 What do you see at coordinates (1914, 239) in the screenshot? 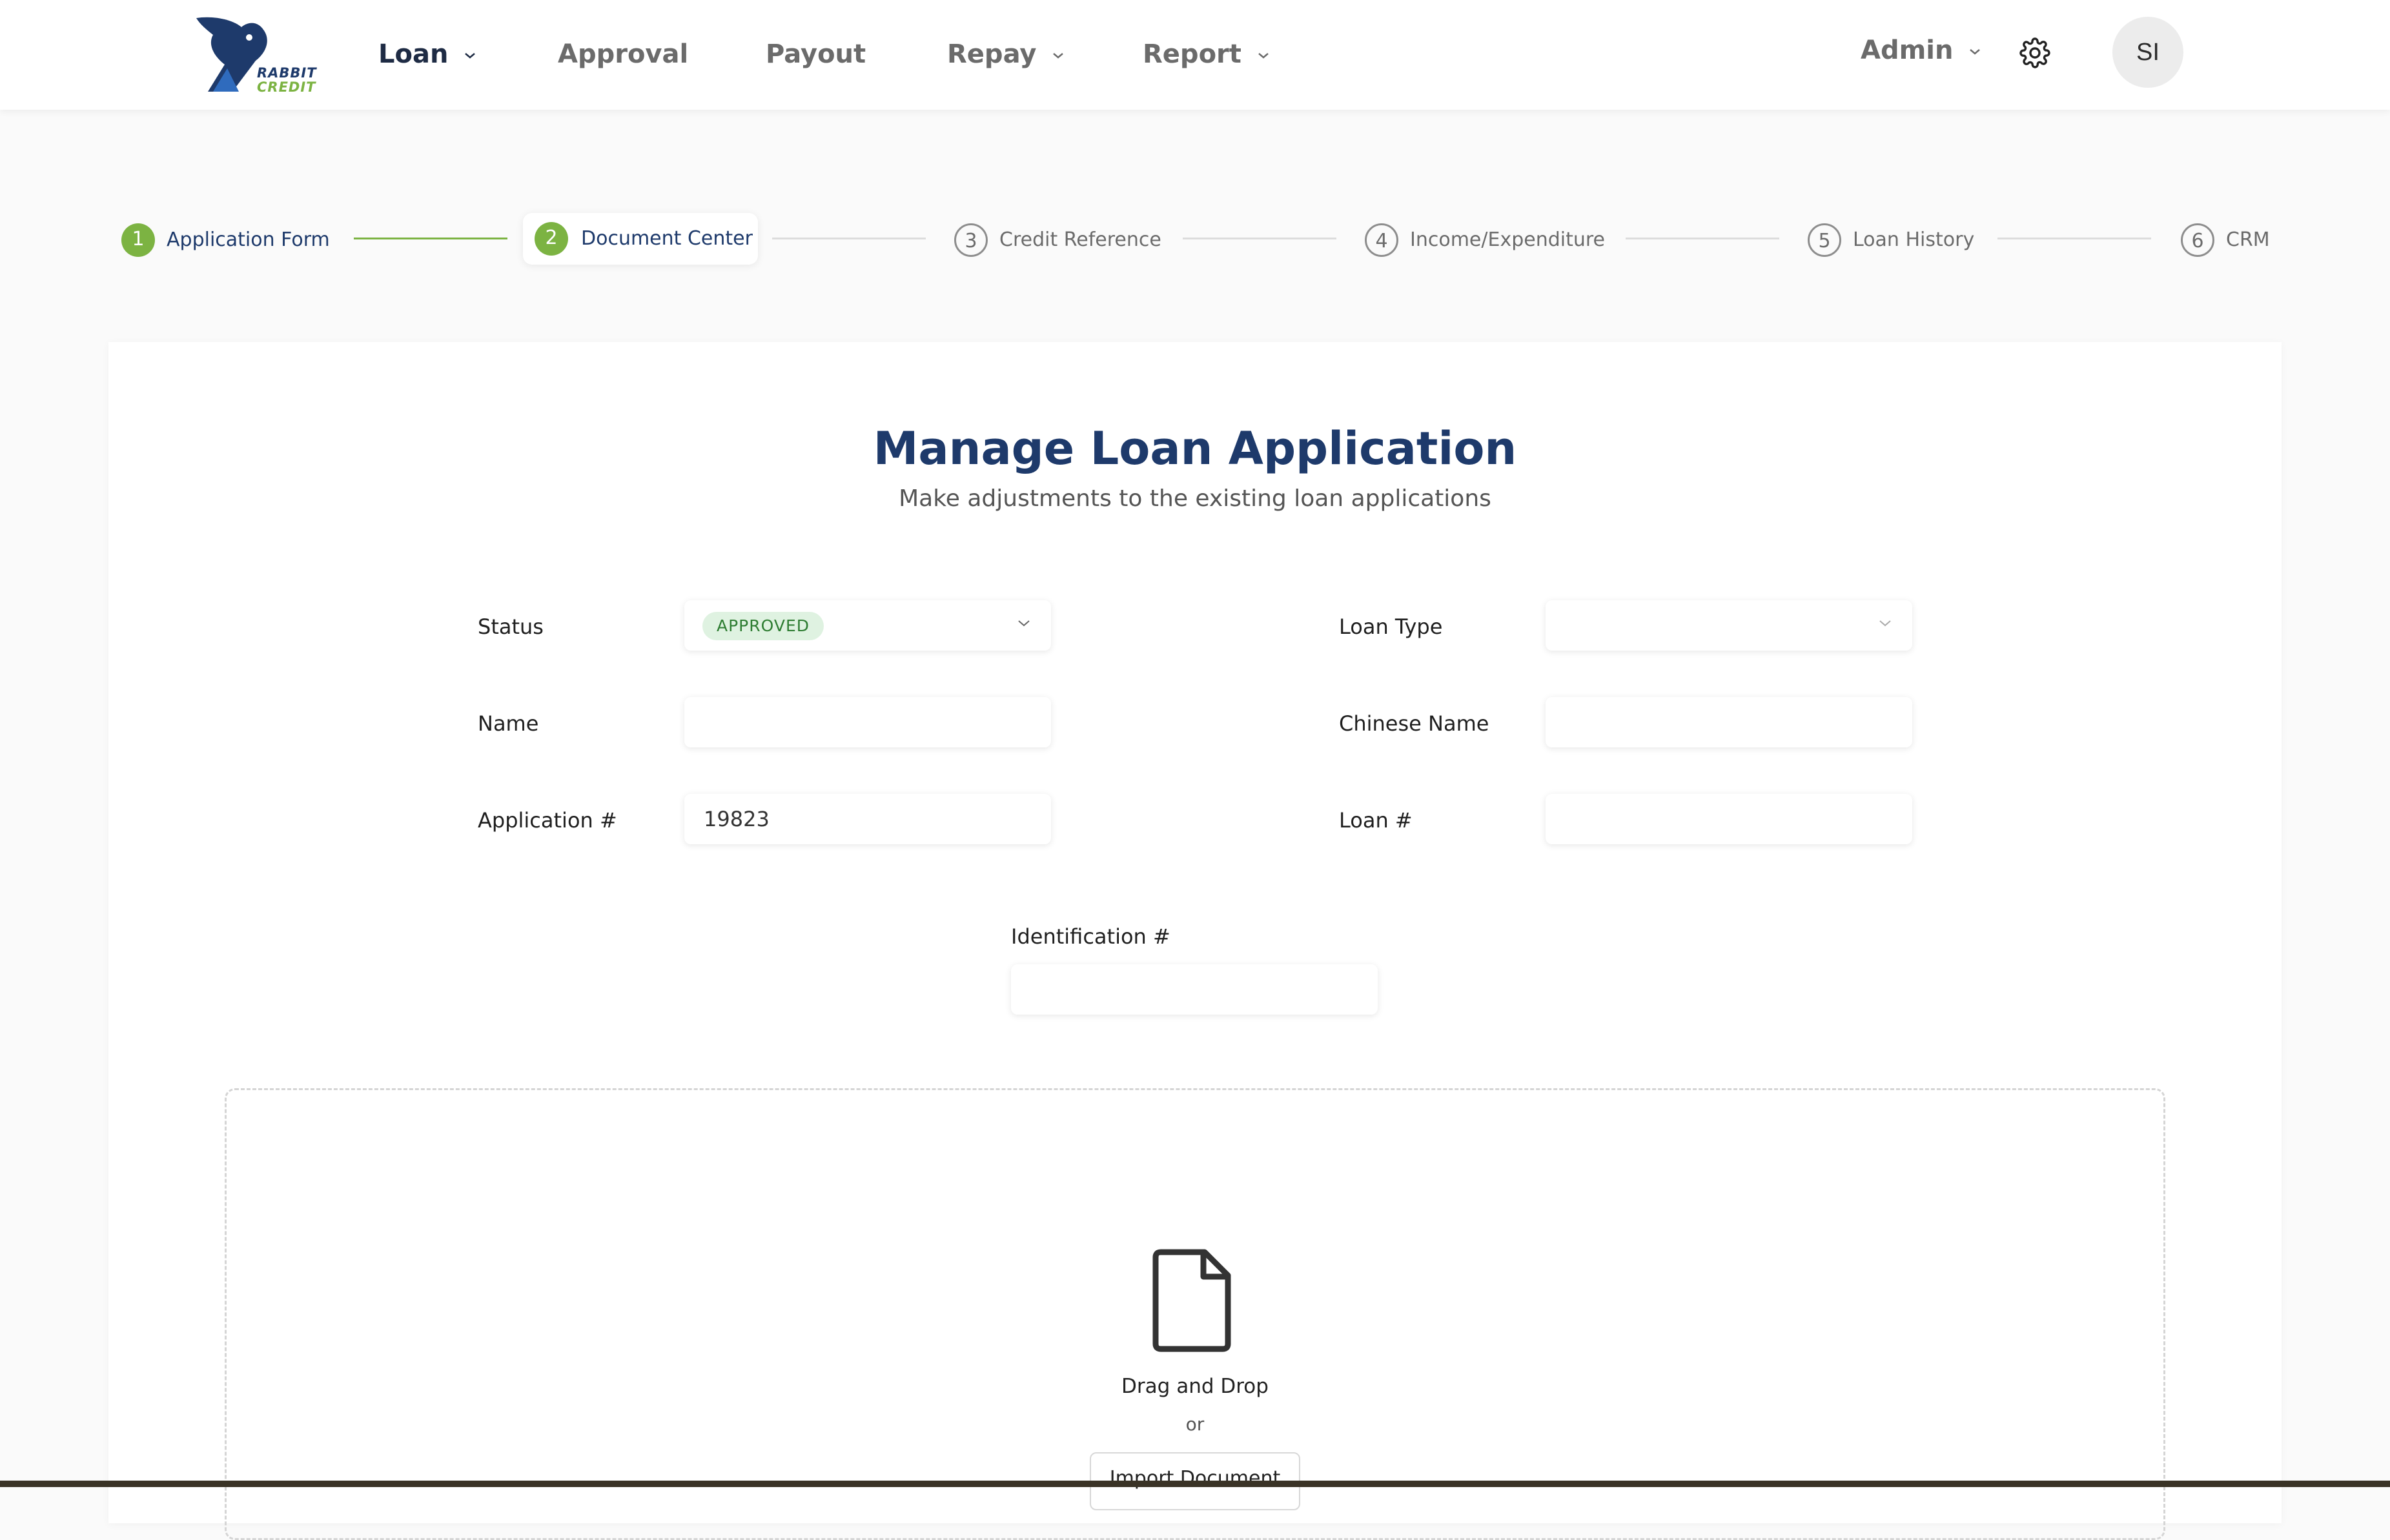
I see `step-label: Loan History` at bounding box center [1914, 239].